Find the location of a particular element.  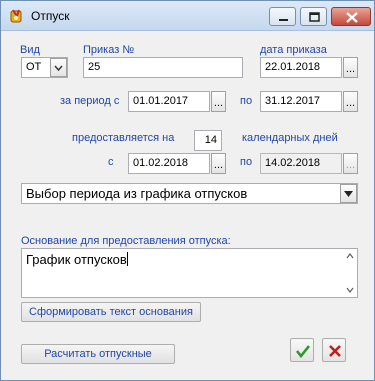

basis-textarea: График отпусков is located at coordinates (189, 273).